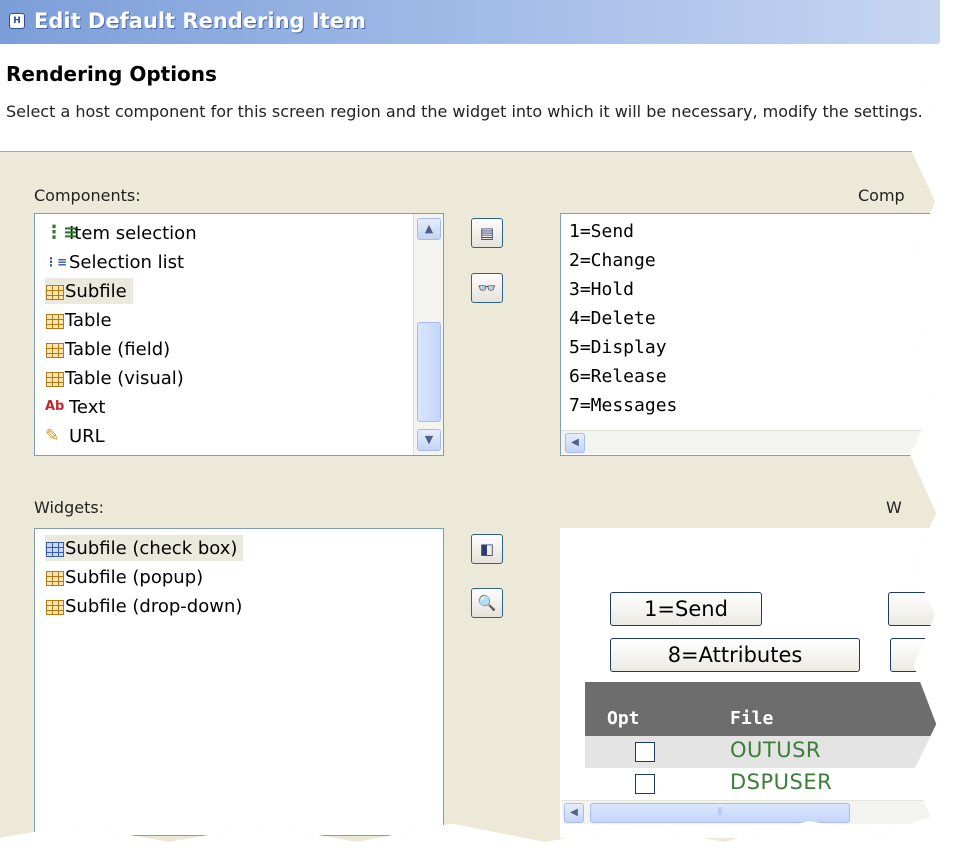 Image resolution: width=963 pixels, height=852 pixels. I want to click on magnifier-icon: 🔍, so click(487, 603).